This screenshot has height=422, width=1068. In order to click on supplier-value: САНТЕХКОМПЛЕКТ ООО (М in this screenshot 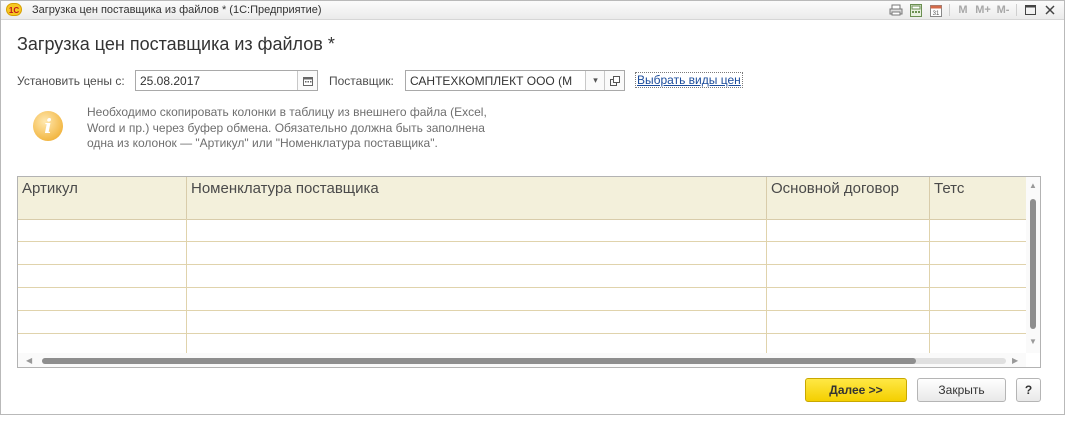, I will do `click(491, 81)`.